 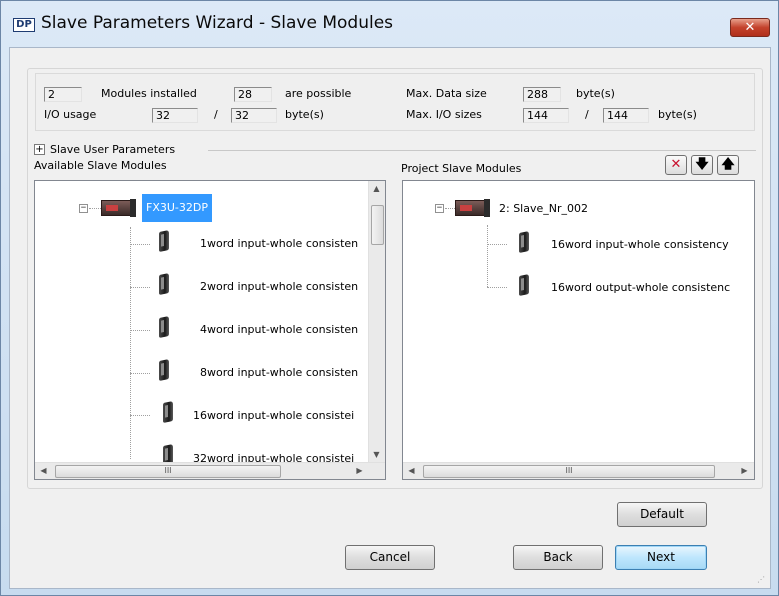 What do you see at coordinates (482, 150) in the screenshot?
I see `divider` at bounding box center [482, 150].